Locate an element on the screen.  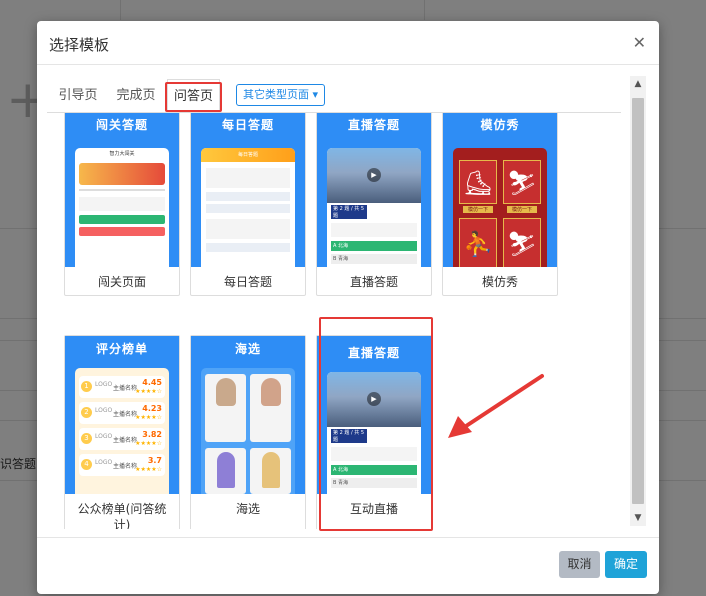
phone-preview: 智力大闯关 is located at coordinates (122, 207).